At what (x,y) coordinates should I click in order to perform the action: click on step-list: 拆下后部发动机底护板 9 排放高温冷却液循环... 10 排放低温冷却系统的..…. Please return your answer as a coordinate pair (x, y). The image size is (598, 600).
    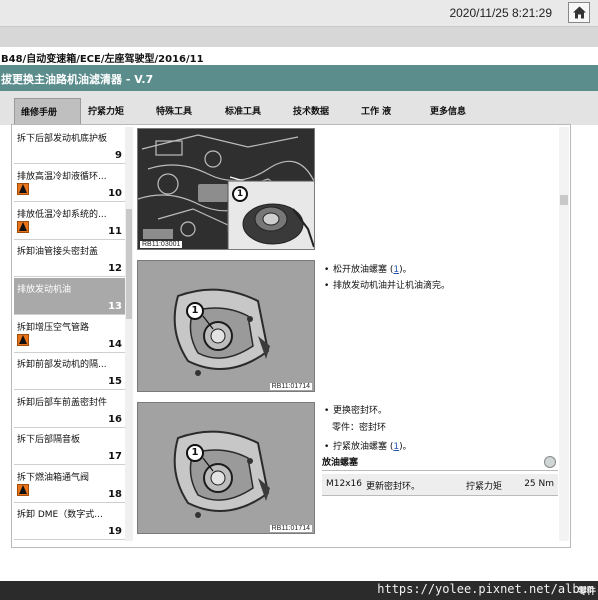
    Looking at the image, I should click on (69, 334).